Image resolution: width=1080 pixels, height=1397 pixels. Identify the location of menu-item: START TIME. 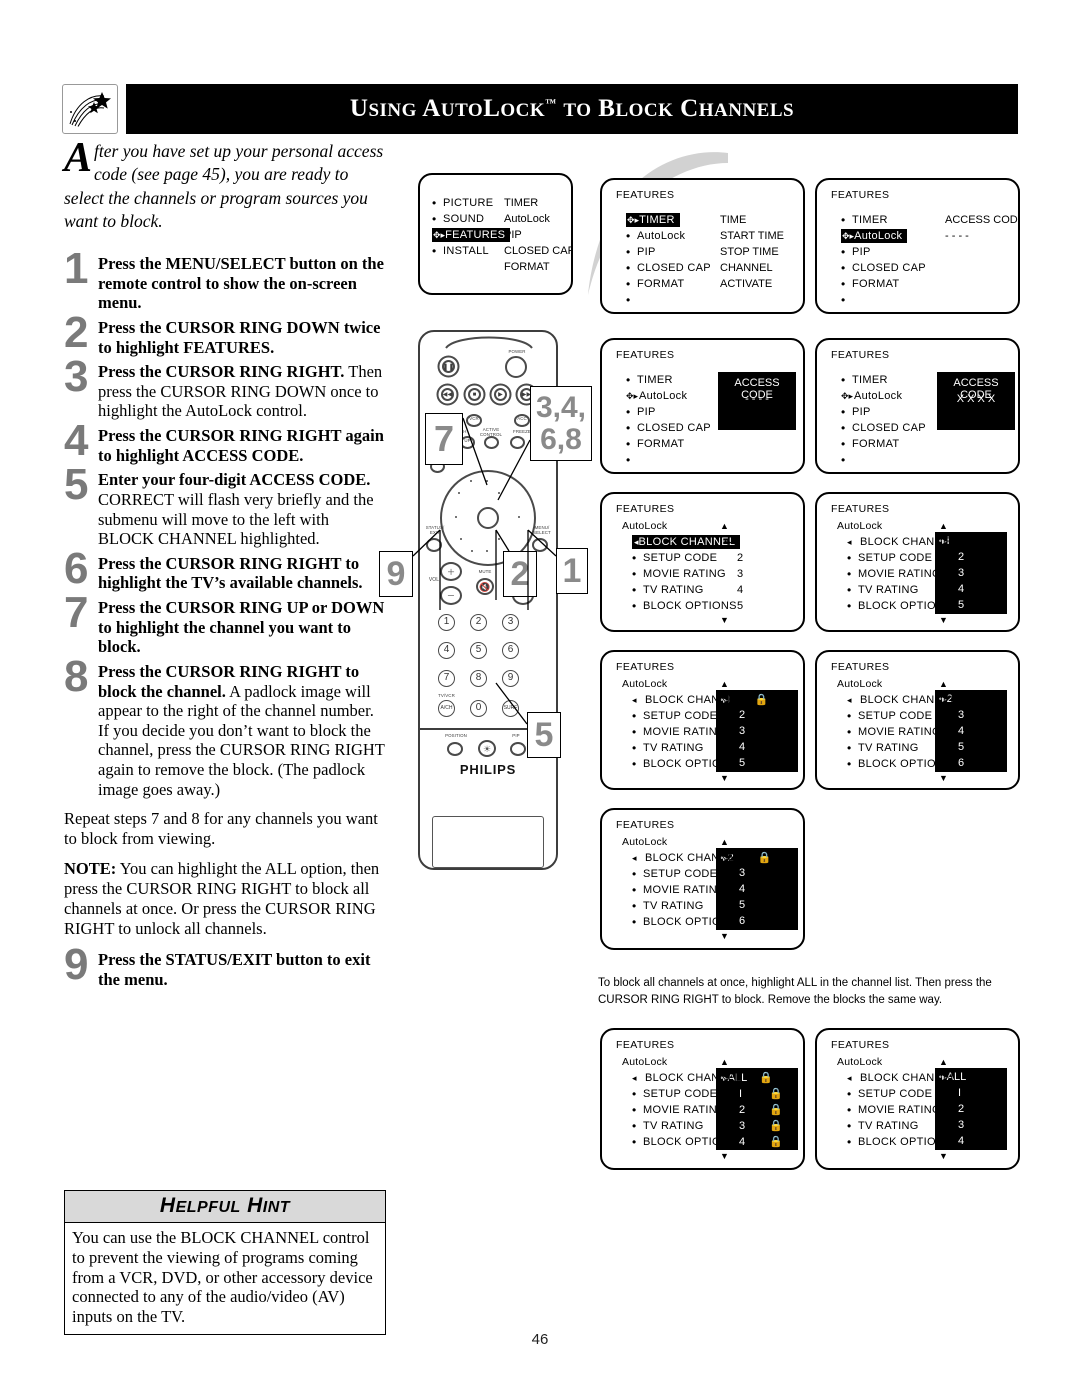
(752, 236).